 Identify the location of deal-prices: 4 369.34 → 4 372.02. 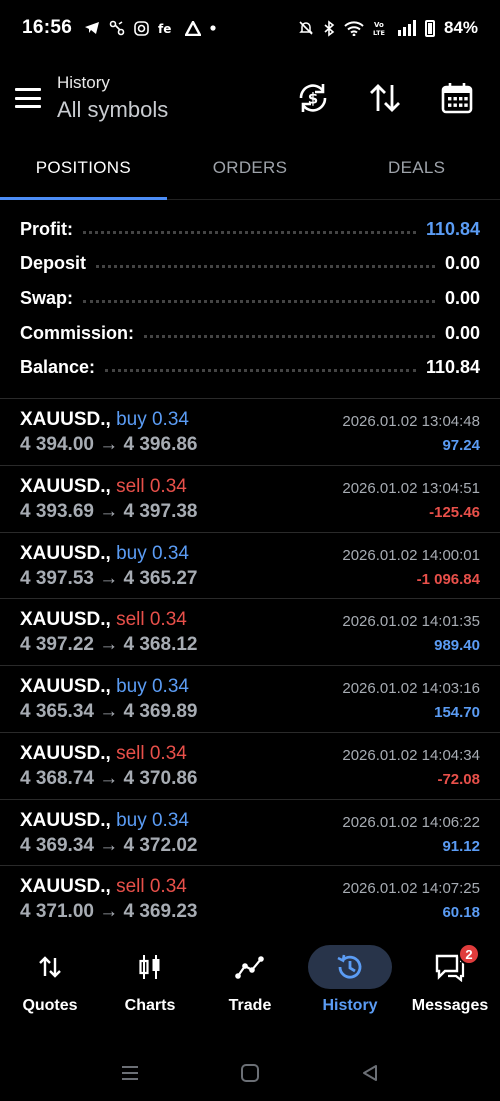
(109, 845).